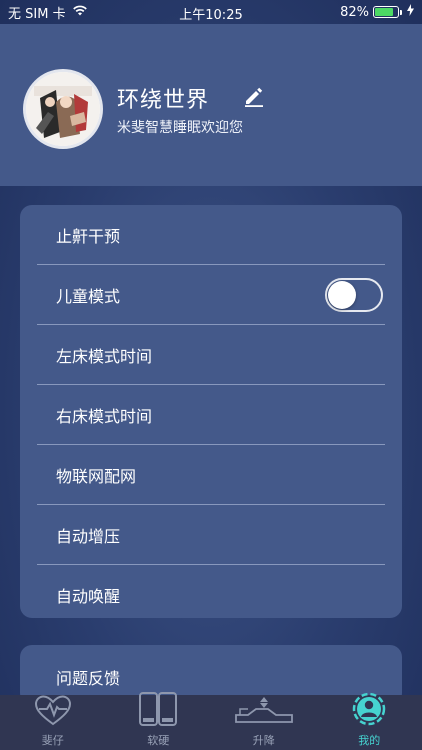 This screenshot has width=422, height=750. I want to click on tab-firmness: 软硬, so click(159, 721).